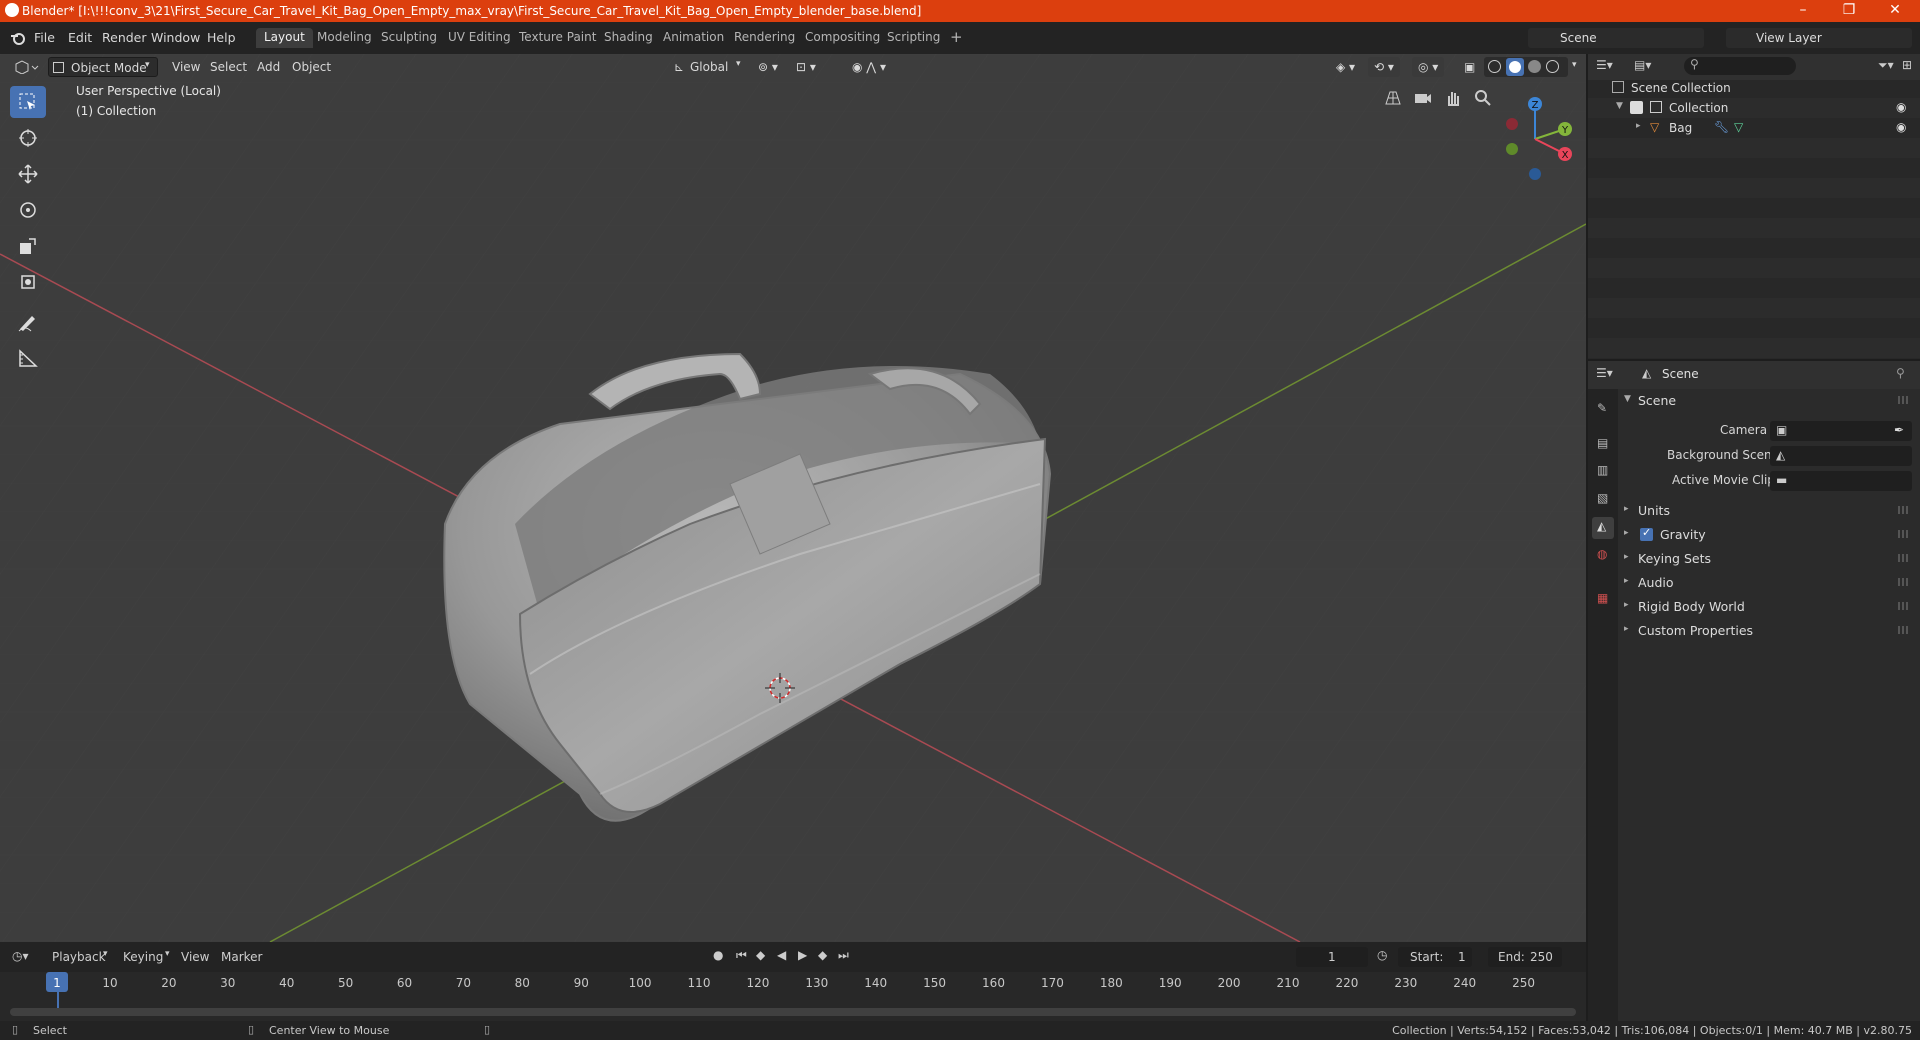  I want to click on menu-file: File, so click(44, 37).